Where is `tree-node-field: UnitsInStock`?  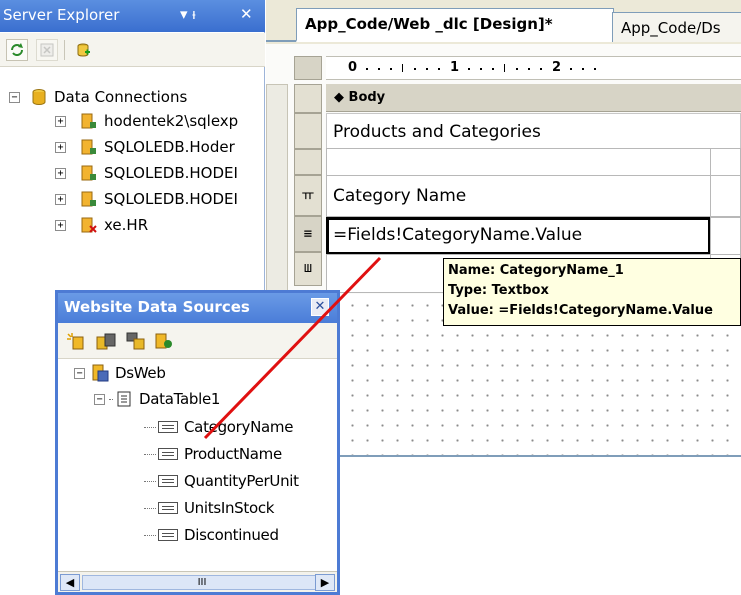 tree-node-field: UnitsInStock is located at coordinates (209, 508).